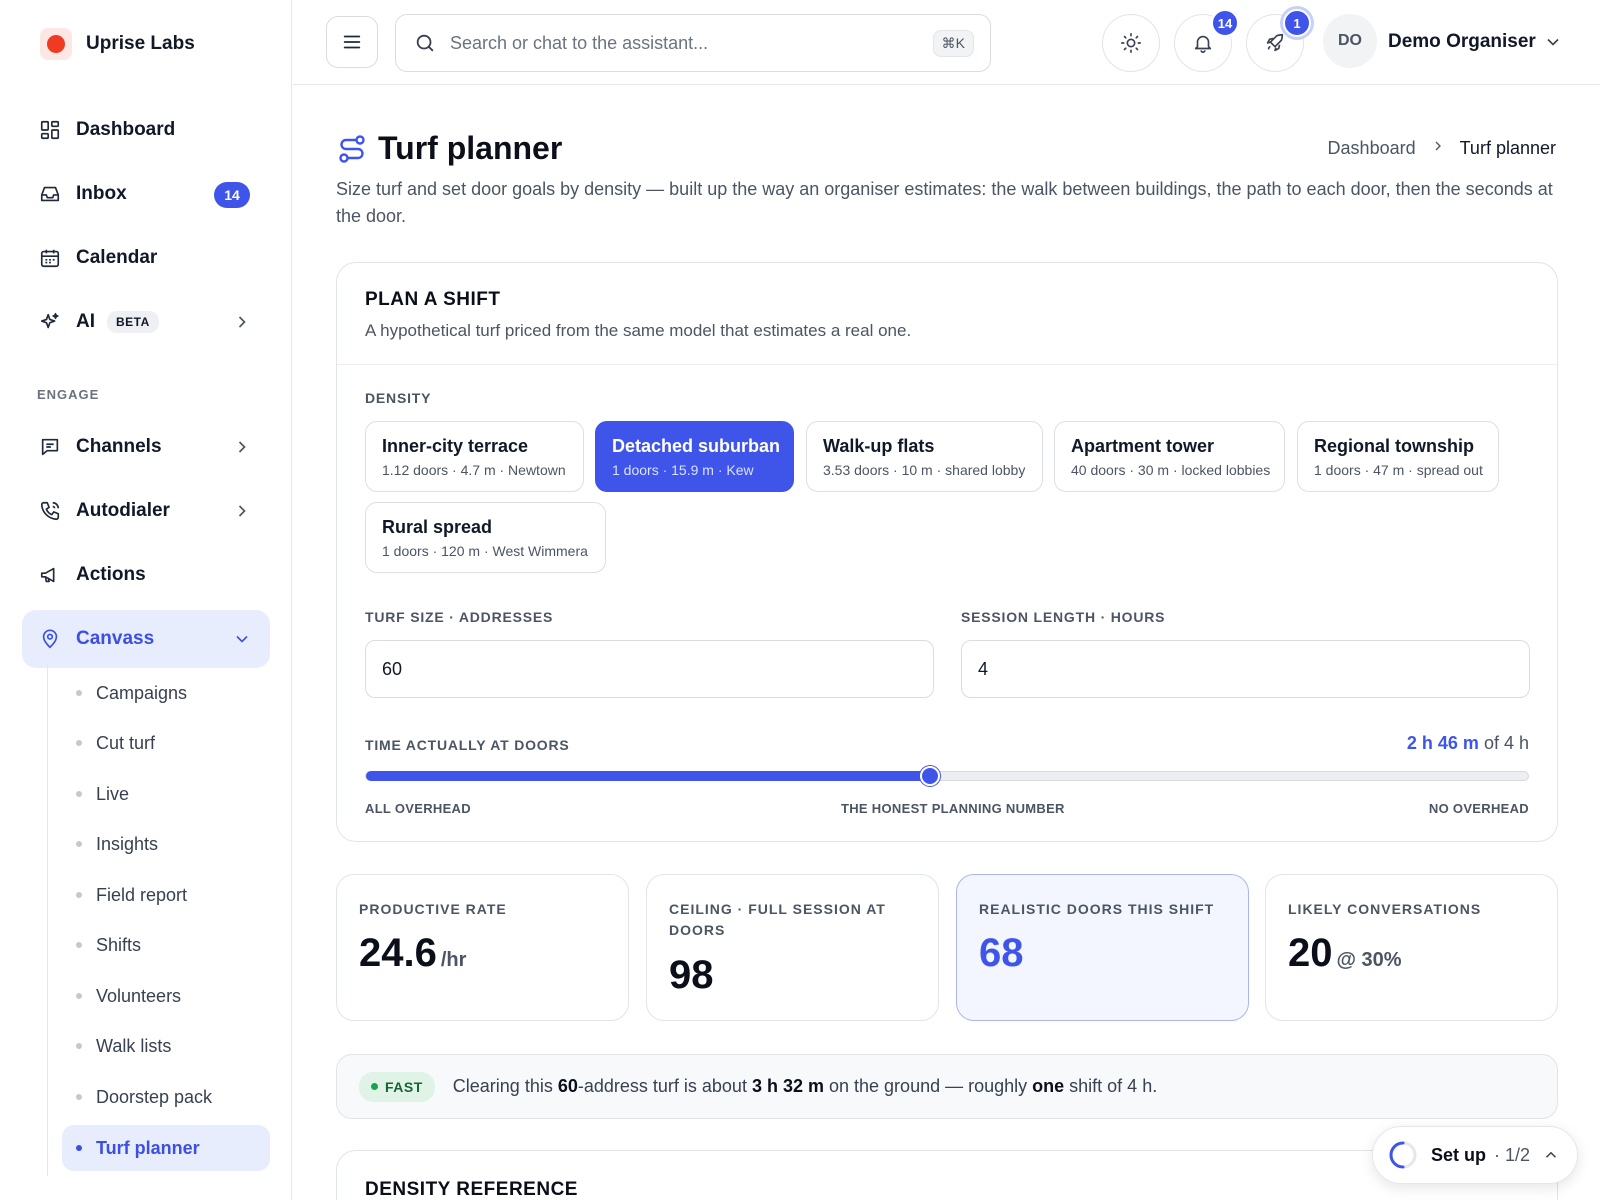 Image resolution: width=1600 pixels, height=1200 pixels. I want to click on time-at-doors-slider, so click(947, 776).